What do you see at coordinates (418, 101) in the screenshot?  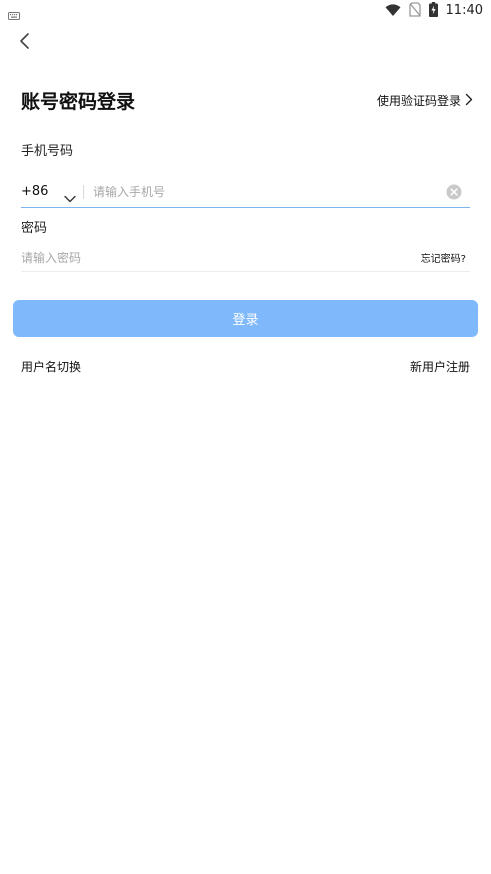 I see `sms-login-label: 使用验证码登录` at bounding box center [418, 101].